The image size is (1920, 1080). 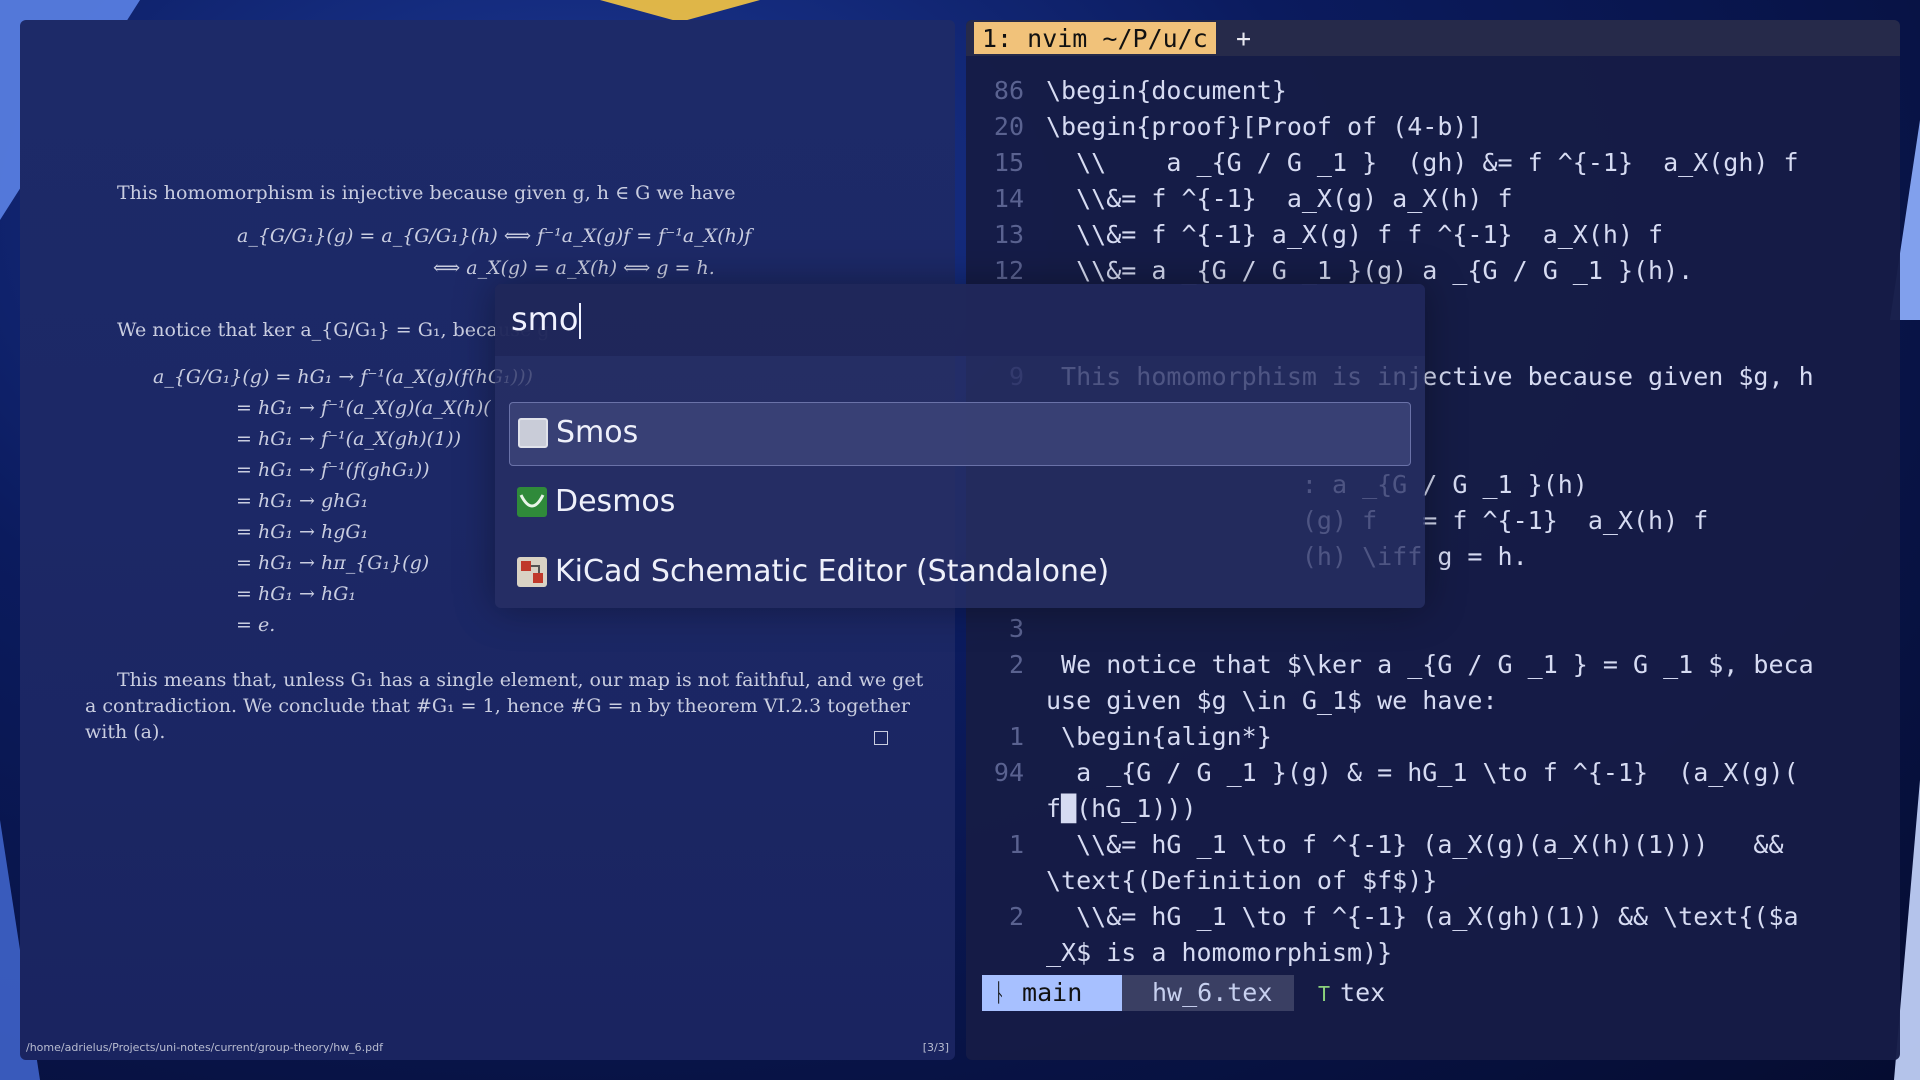 What do you see at coordinates (333, 470) in the screenshot?
I see `pdf-align-line: = hG₁ → f⁻¹(f(ghG₁))` at bounding box center [333, 470].